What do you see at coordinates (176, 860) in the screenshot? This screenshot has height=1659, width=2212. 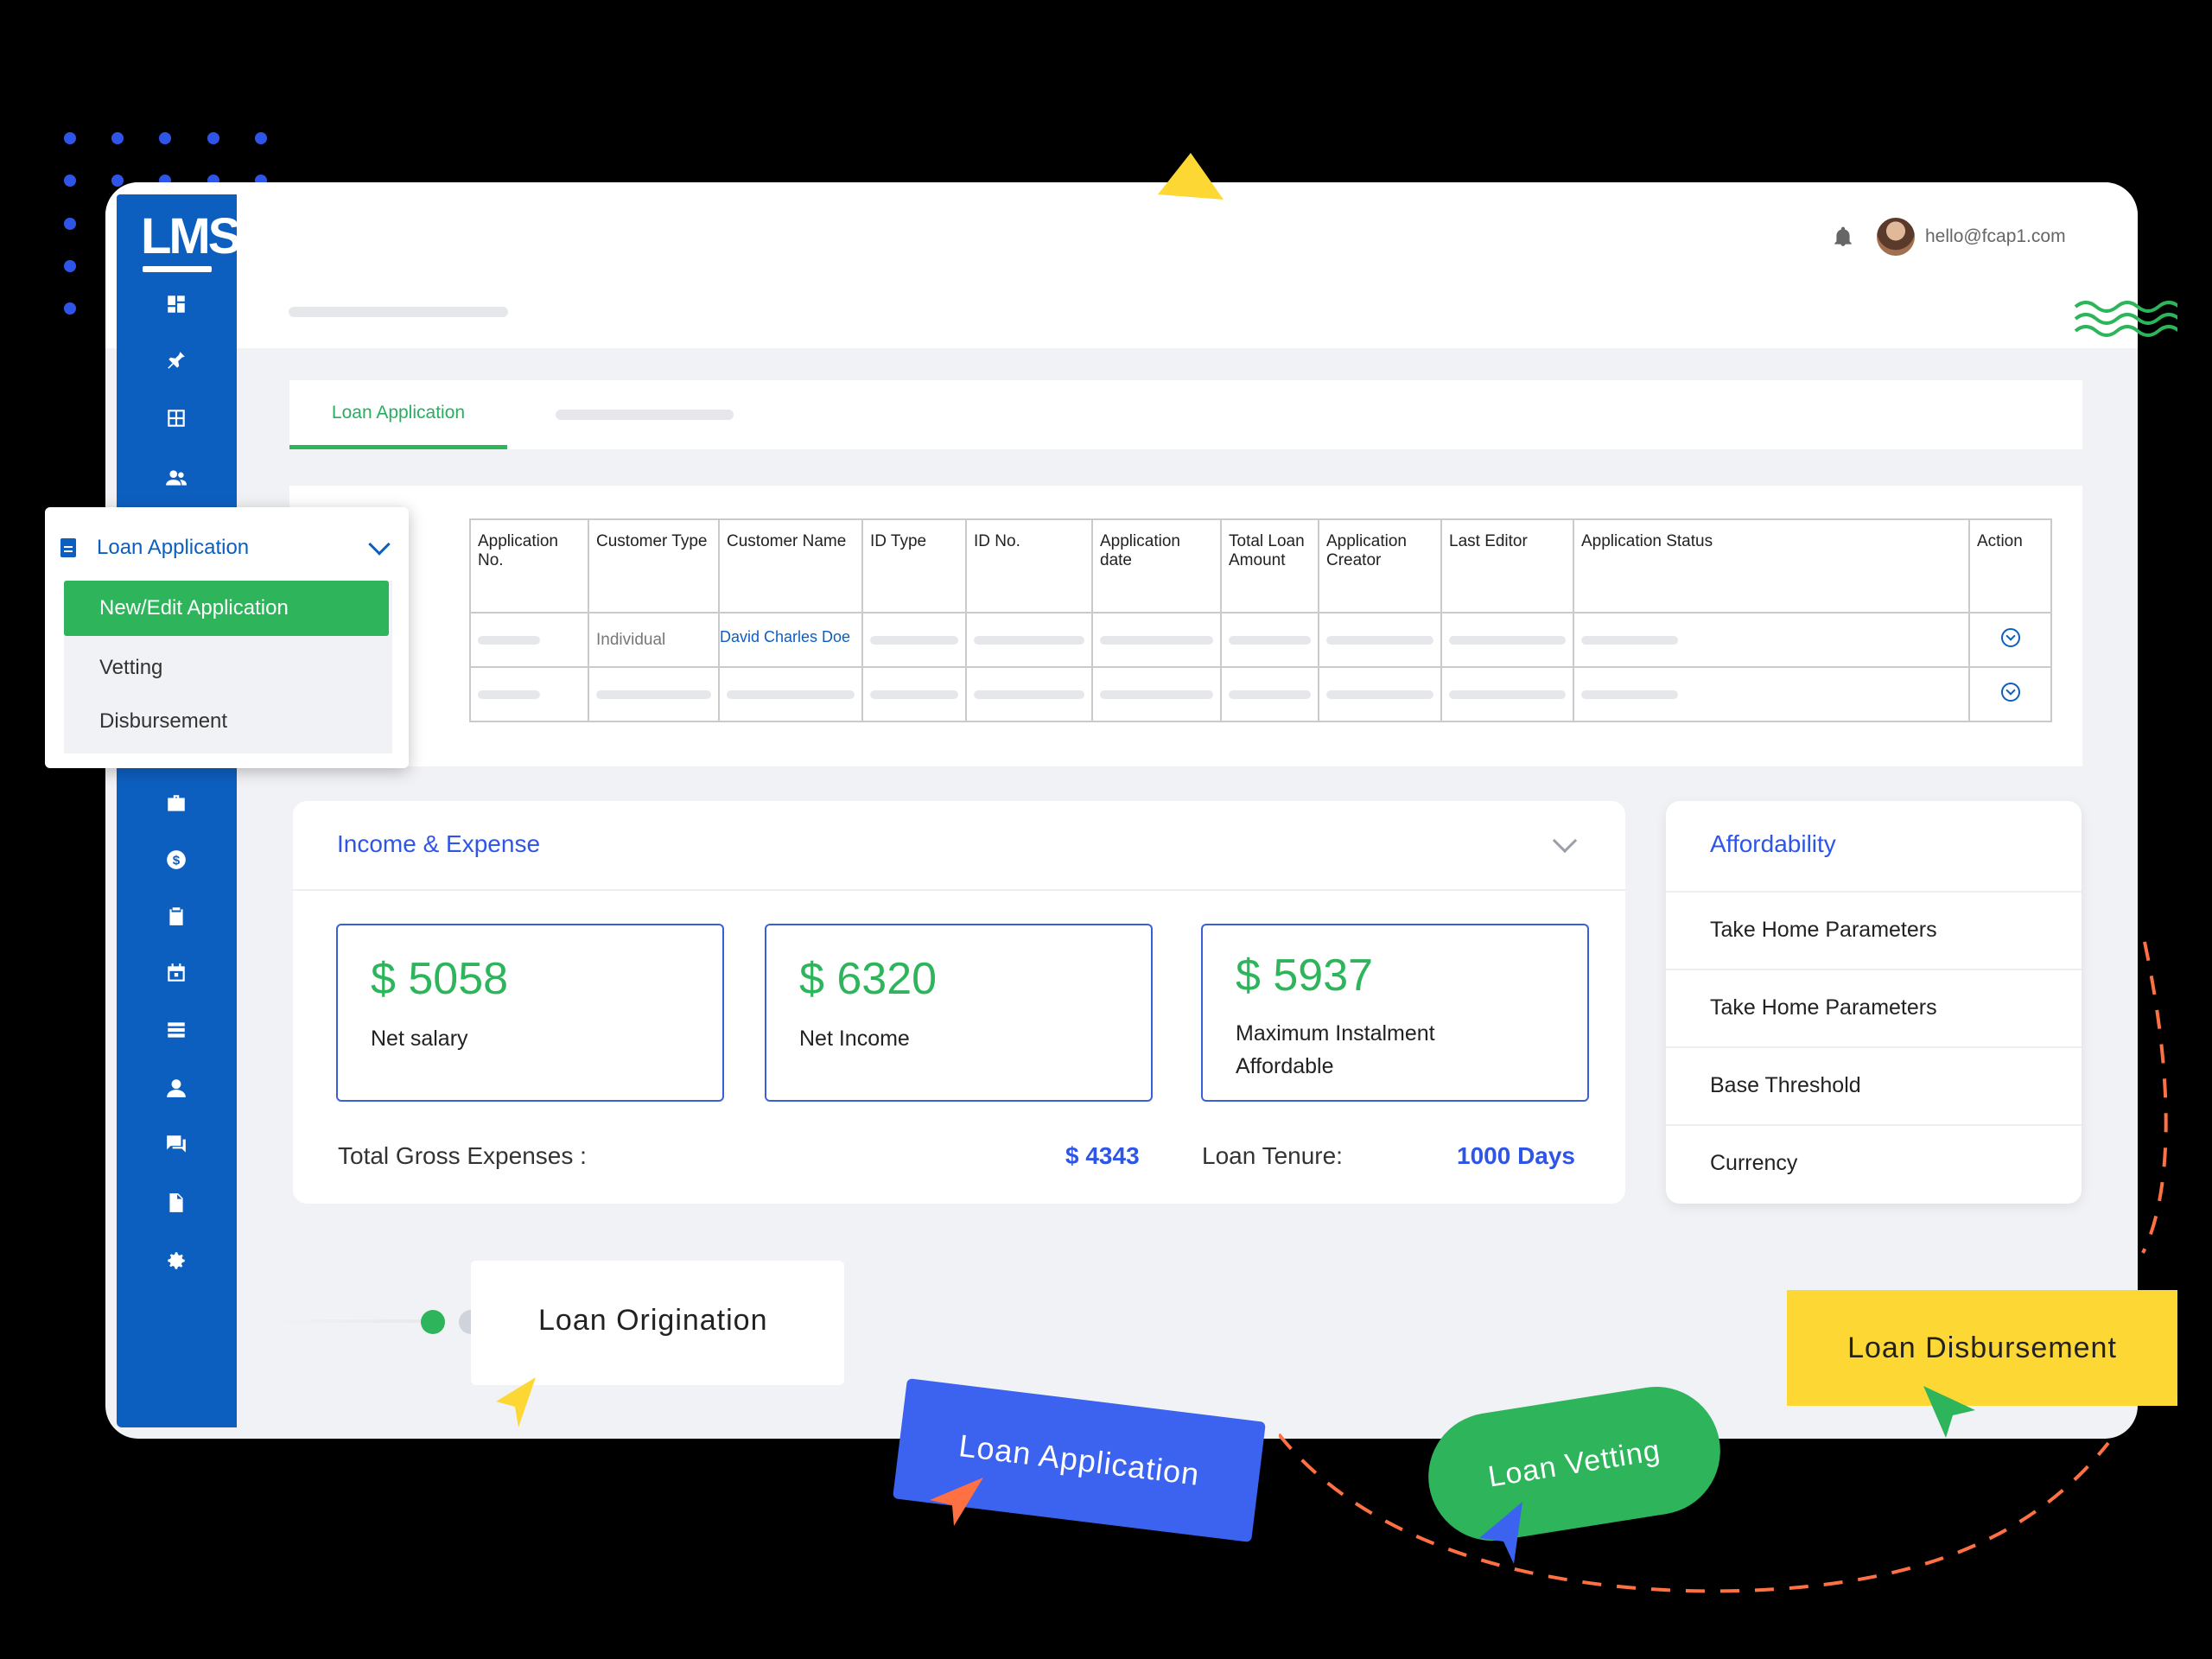 I see `dollar-icon: $` at bounding box center [176, 860].